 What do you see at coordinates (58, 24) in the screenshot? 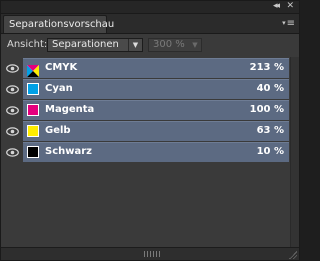
I see `tab-separations-preview: Separationsvorschau` at bounding box center [58, 24].